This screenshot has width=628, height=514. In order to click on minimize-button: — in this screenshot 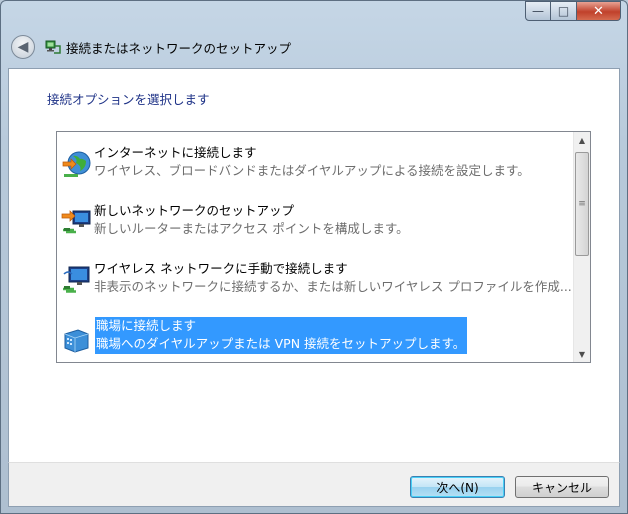, I will do `click(538, 11)`.